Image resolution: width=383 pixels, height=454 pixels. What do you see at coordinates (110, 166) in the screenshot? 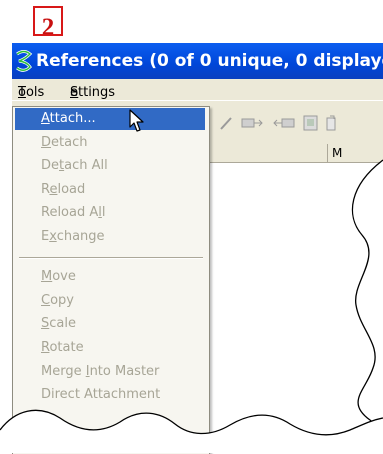
I see `menu-item-detach-all: Detach All` at bounding box center [110, 166].